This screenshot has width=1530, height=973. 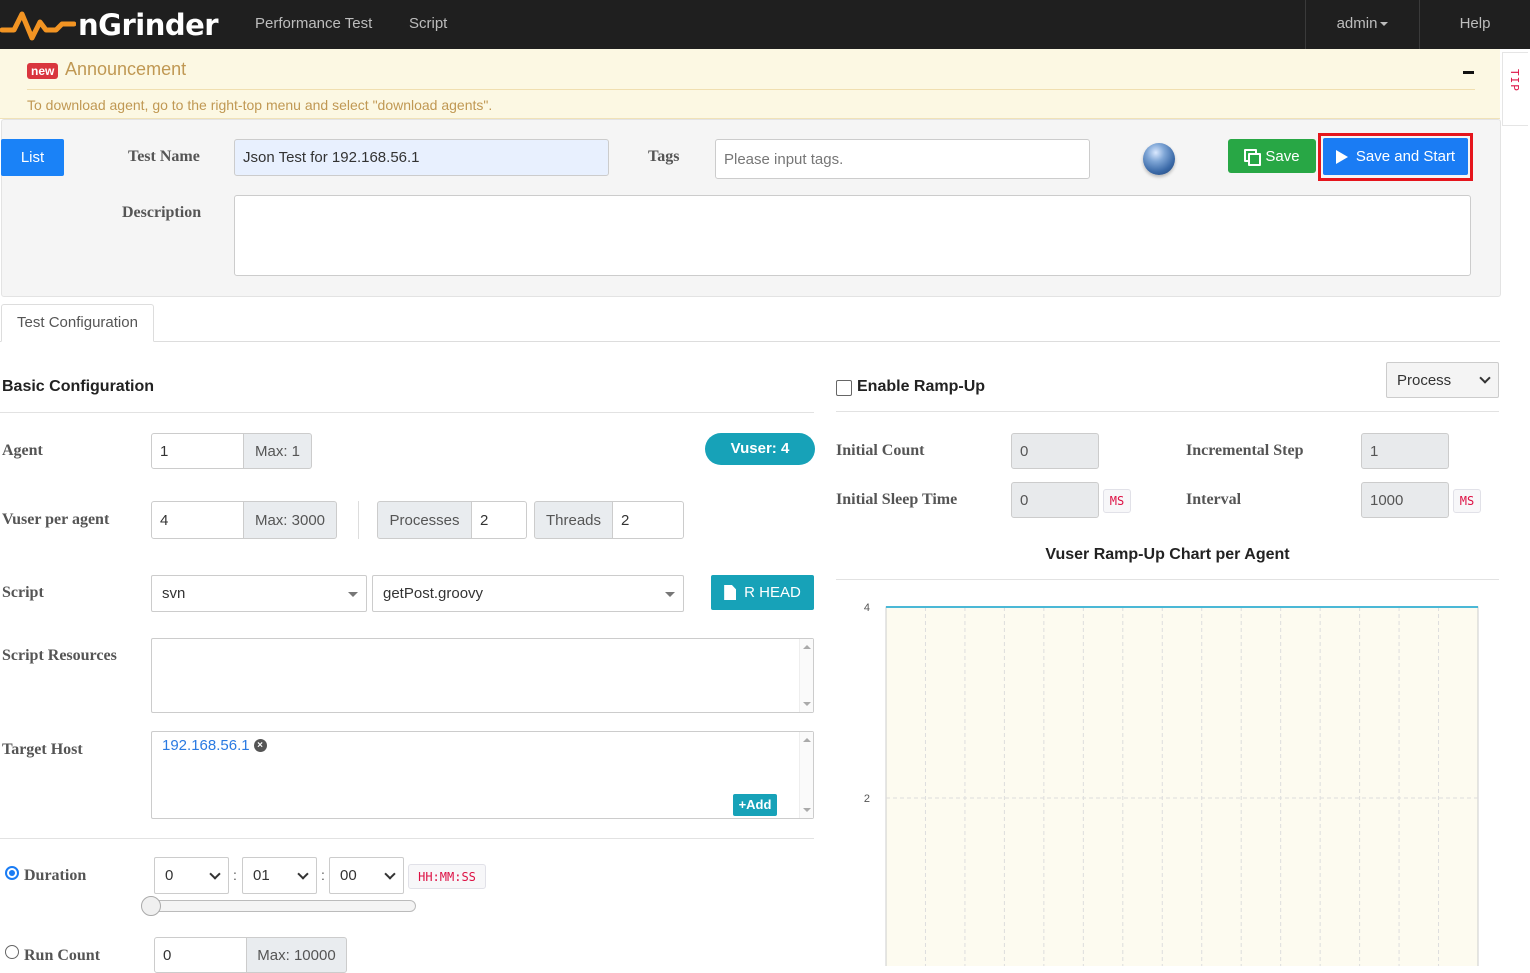 What do you see at coordinates (750, 341) in the screenshot?
I see `tab-divider` at bounding box center [750, 341].